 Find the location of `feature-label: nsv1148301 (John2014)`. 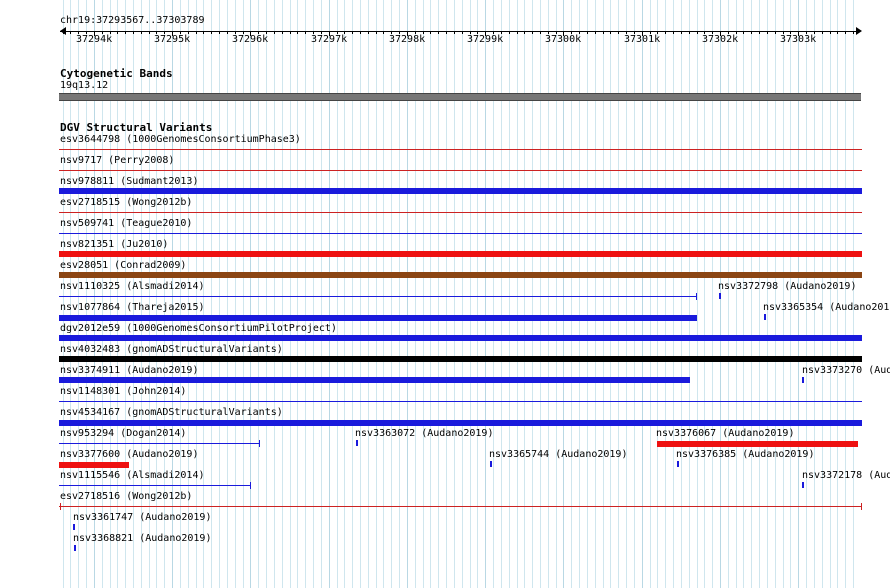

feature-label: nsv1148301 (John2014) is located at coordinates (123, 392).